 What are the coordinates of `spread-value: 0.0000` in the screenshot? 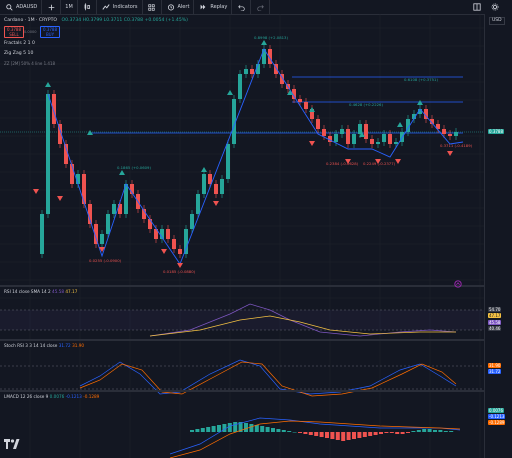 It's located at (30, 32).